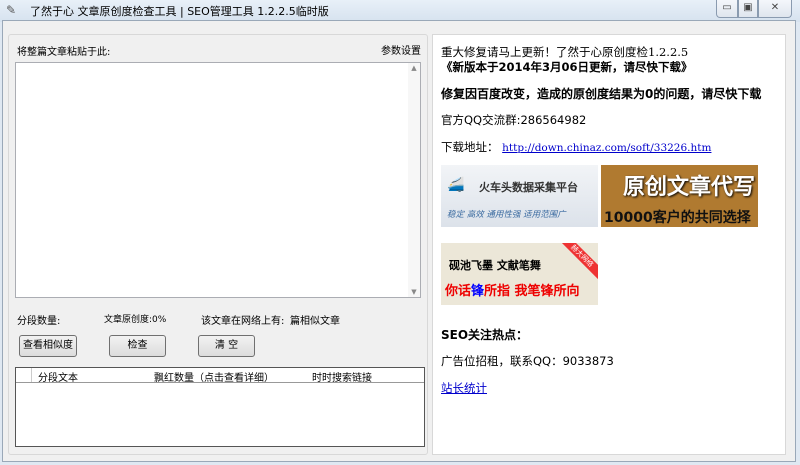 This screenshot has height=465, width=800. I want to click on close-button: ✕, so click(775, 9).